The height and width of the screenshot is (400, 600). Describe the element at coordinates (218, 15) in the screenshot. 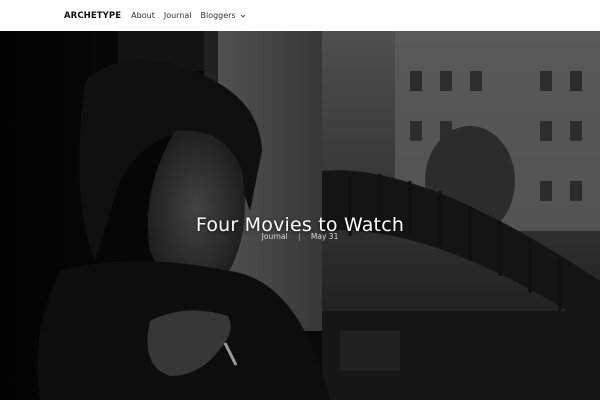

I see `nav-link-bloggers-label: Bloggers` at that location.